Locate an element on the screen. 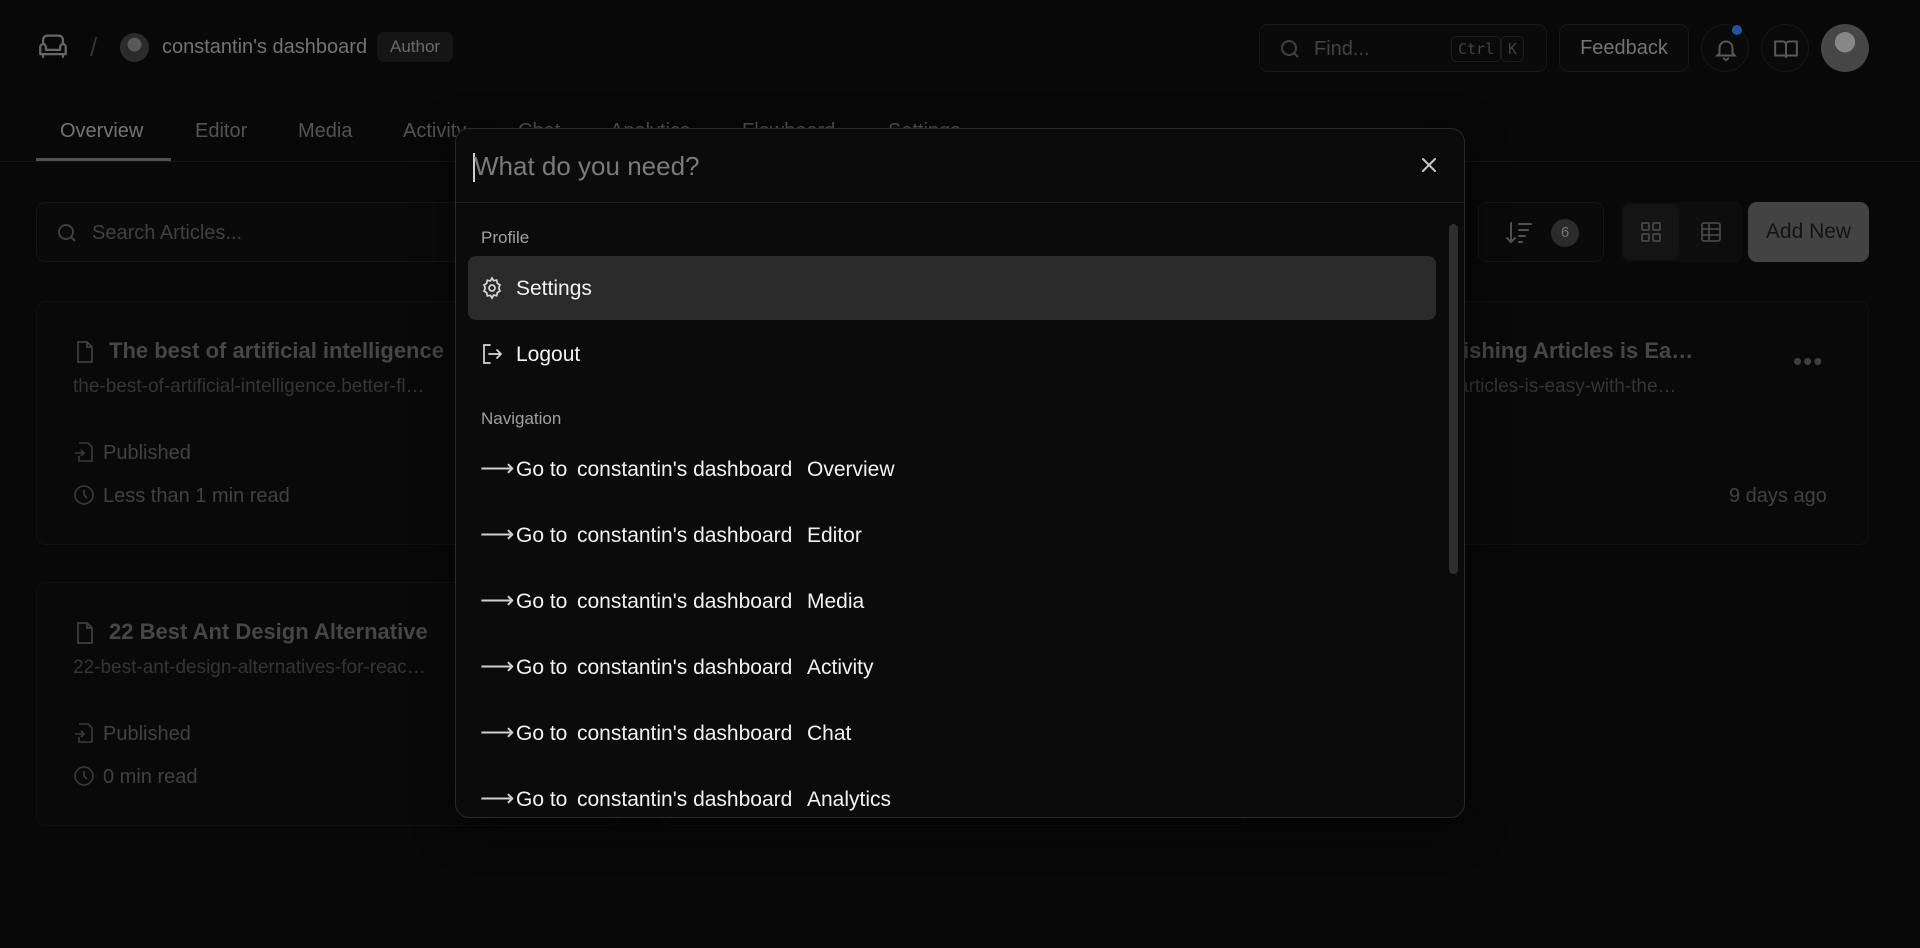 The height and width of the screenshot is (948, 1920). go-to-target: Chat is located at coordinates (829, 733).